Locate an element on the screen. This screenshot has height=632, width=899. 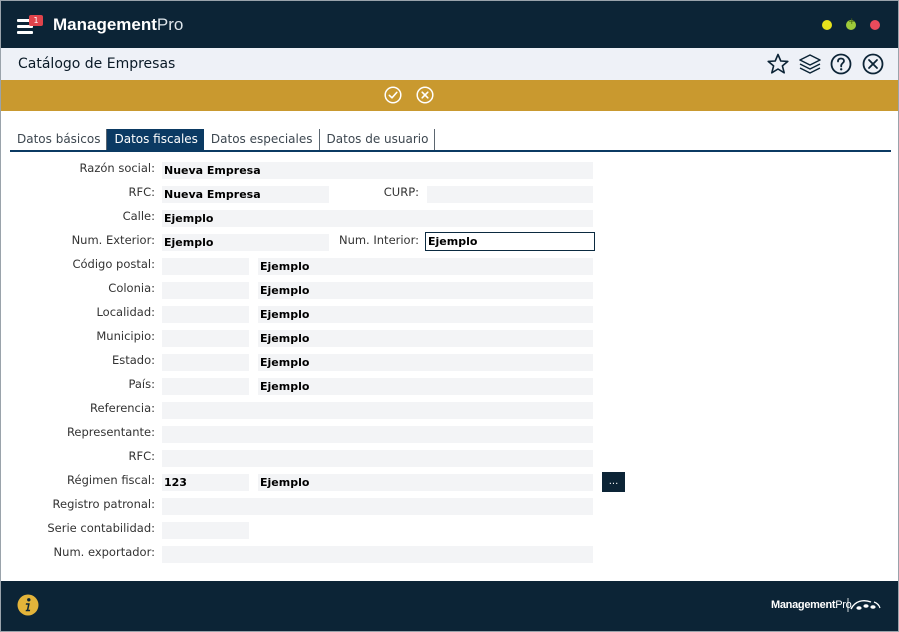
colonia-label: Colonia: is located at coordinates (131, 288).